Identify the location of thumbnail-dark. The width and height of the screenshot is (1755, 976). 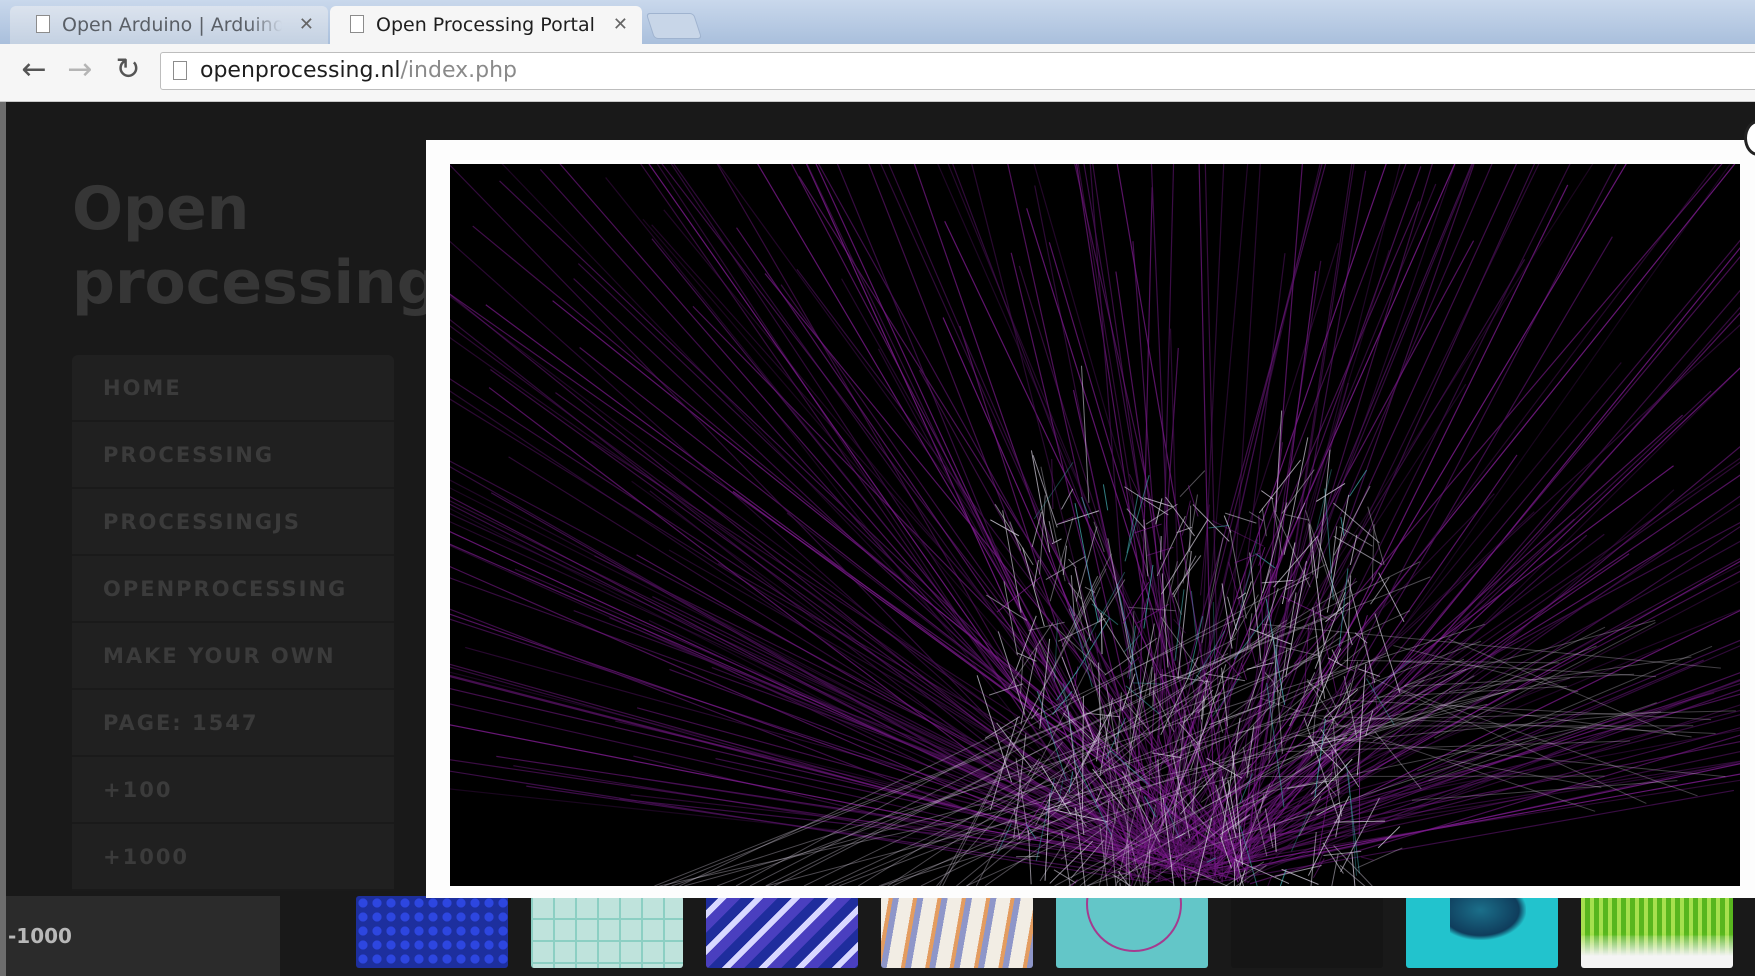
(1307, 932).